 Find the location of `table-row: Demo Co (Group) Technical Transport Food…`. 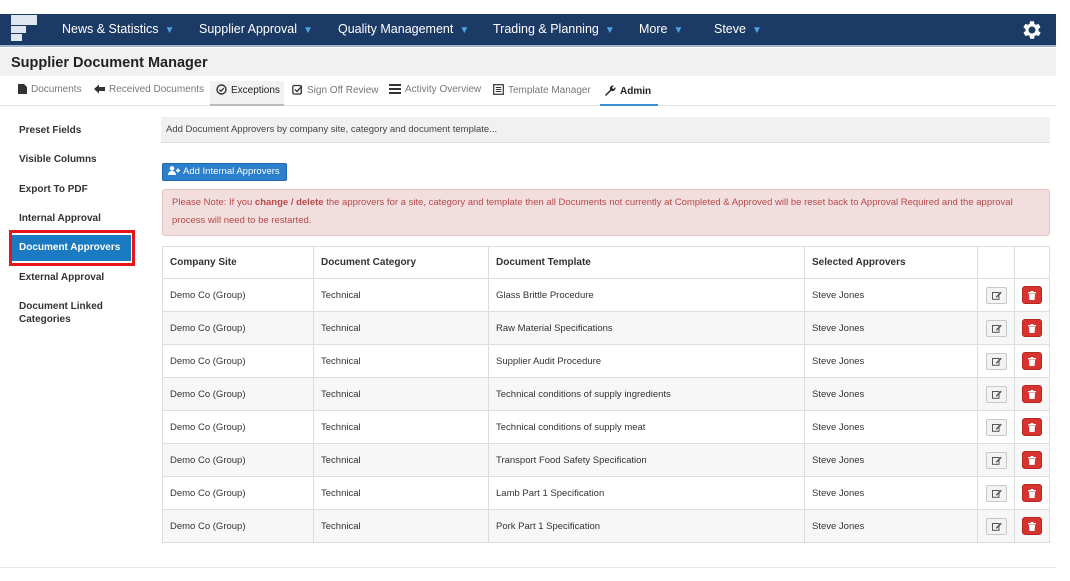

table-row: Demo Co (Group) Technical Transport Food… is located at coordinates (606, 459).